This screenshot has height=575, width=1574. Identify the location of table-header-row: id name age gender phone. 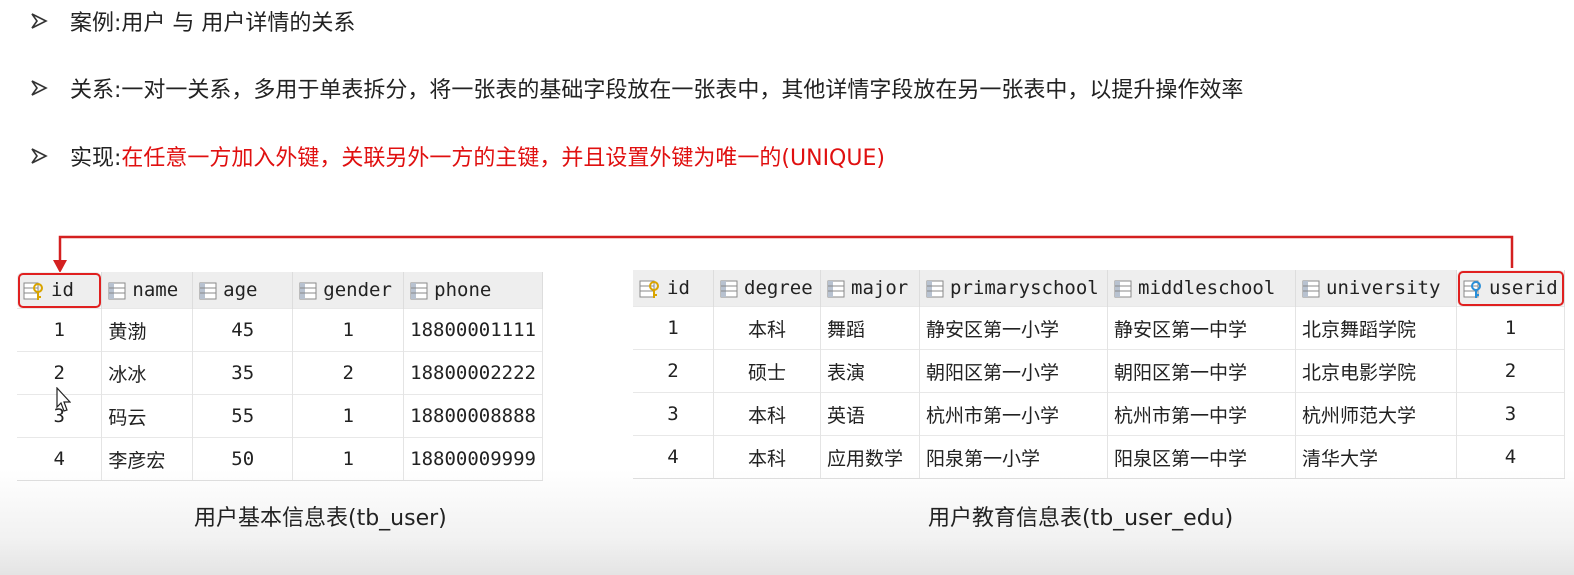
(280, 290).